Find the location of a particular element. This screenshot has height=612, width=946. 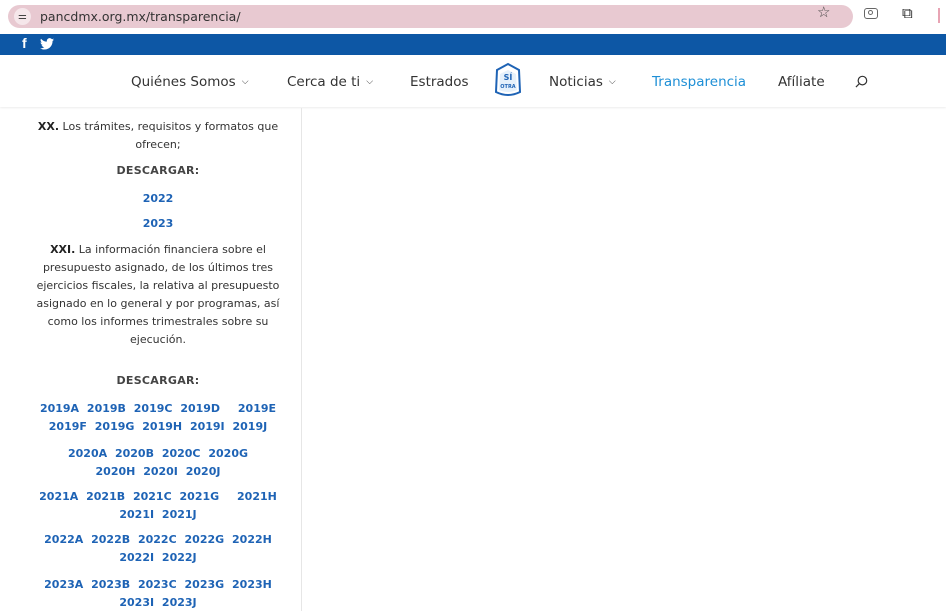

link-2021I: 2021I is located at coordinates (136, 514).